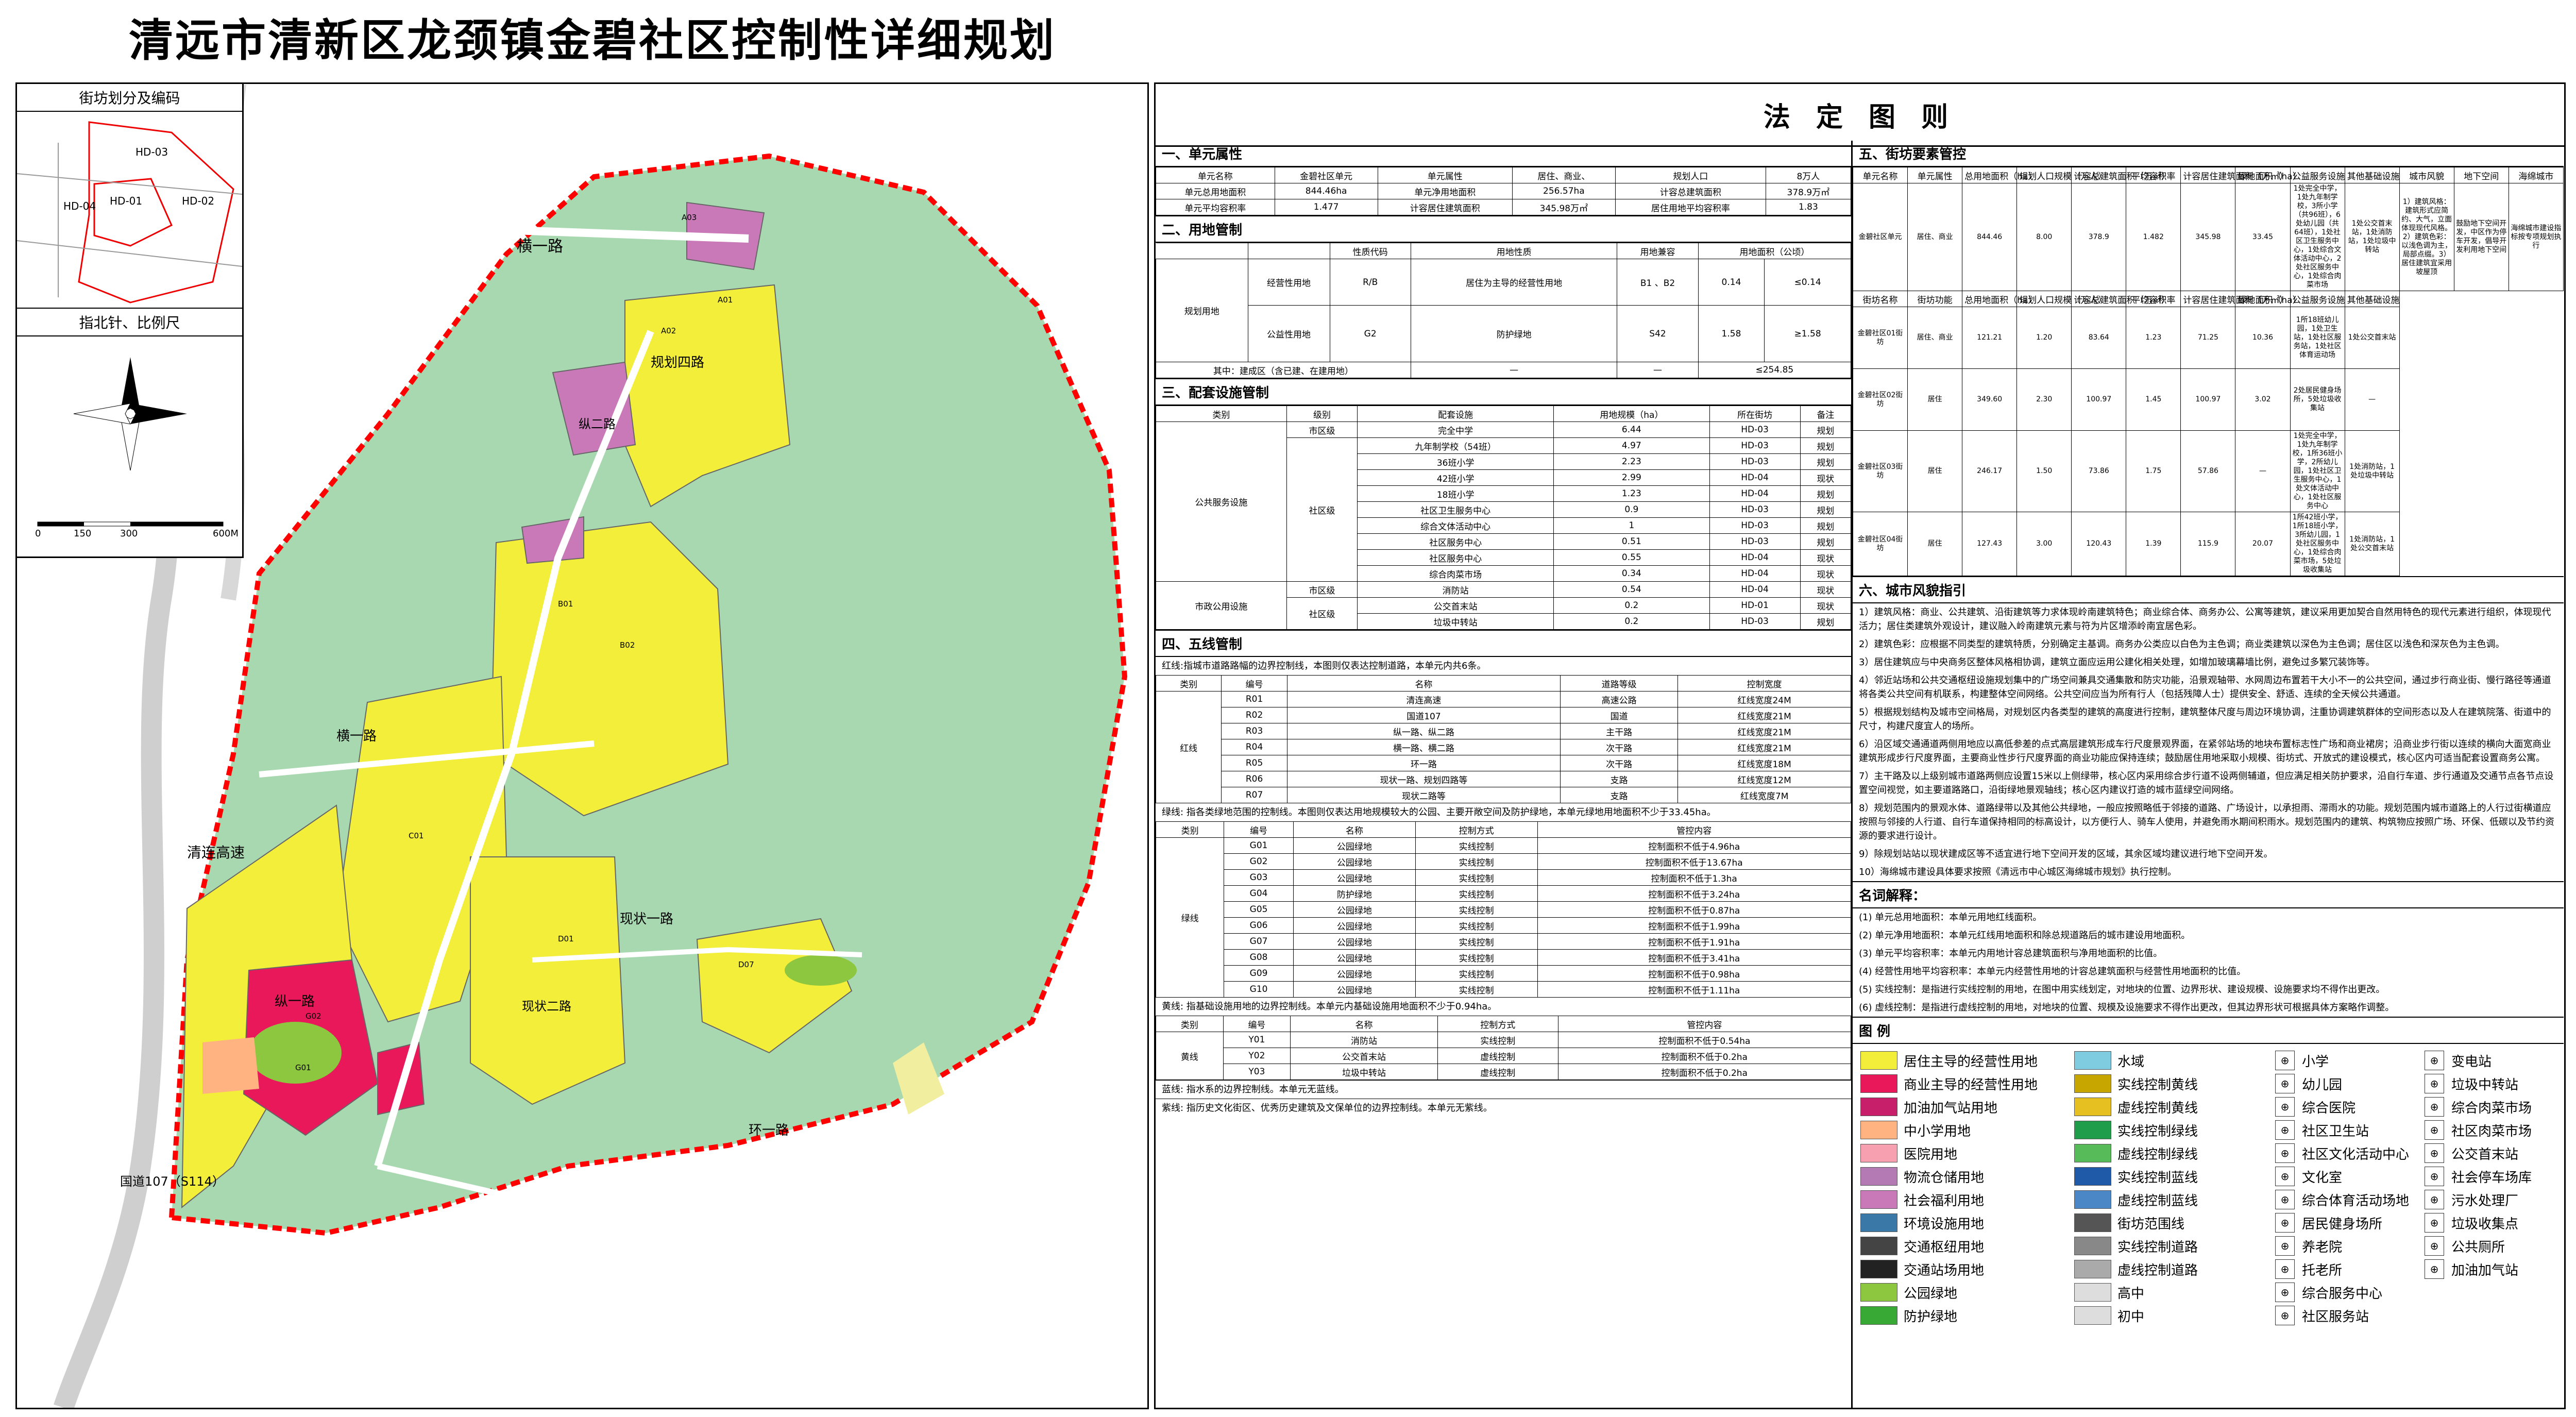  I want to click on table-cell: R01, so click(1254, 699).